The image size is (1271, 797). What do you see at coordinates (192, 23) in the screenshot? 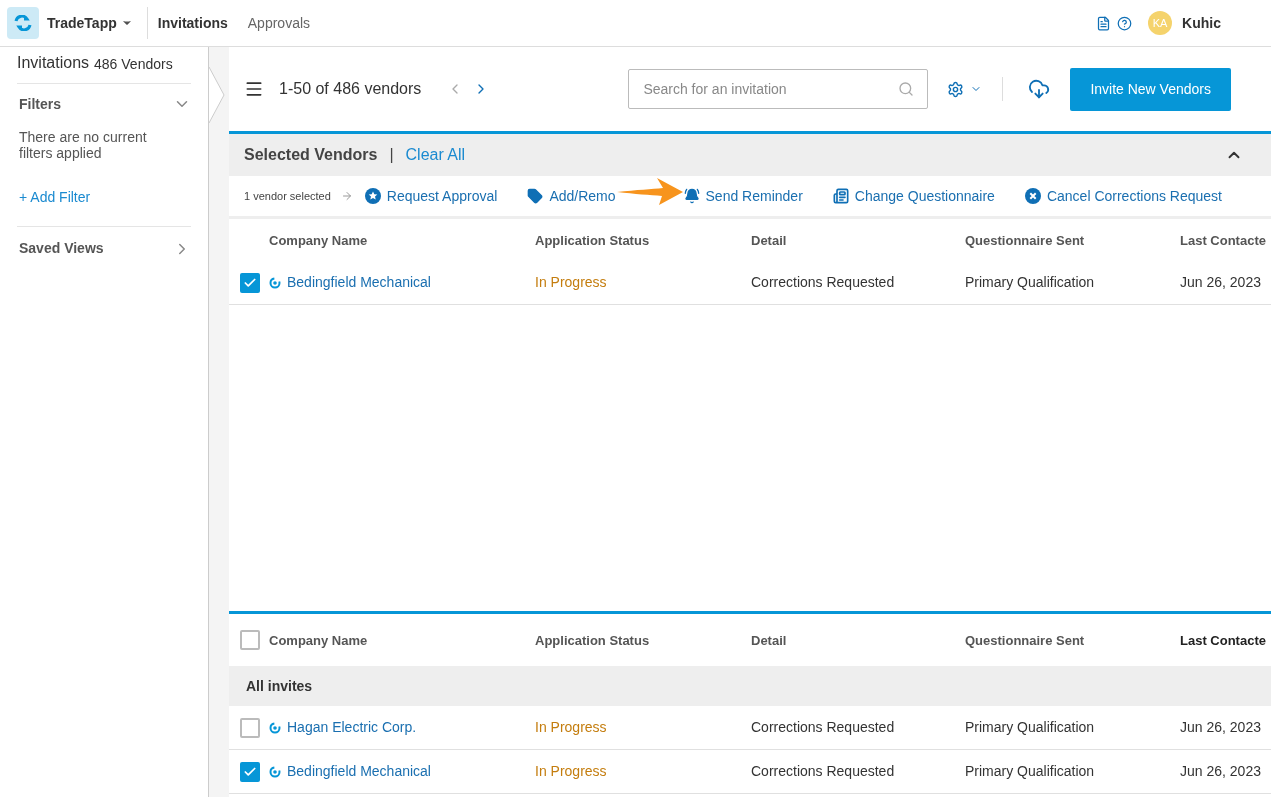
I see `nav-tab: Invitations` at bounding box center [192, 23].